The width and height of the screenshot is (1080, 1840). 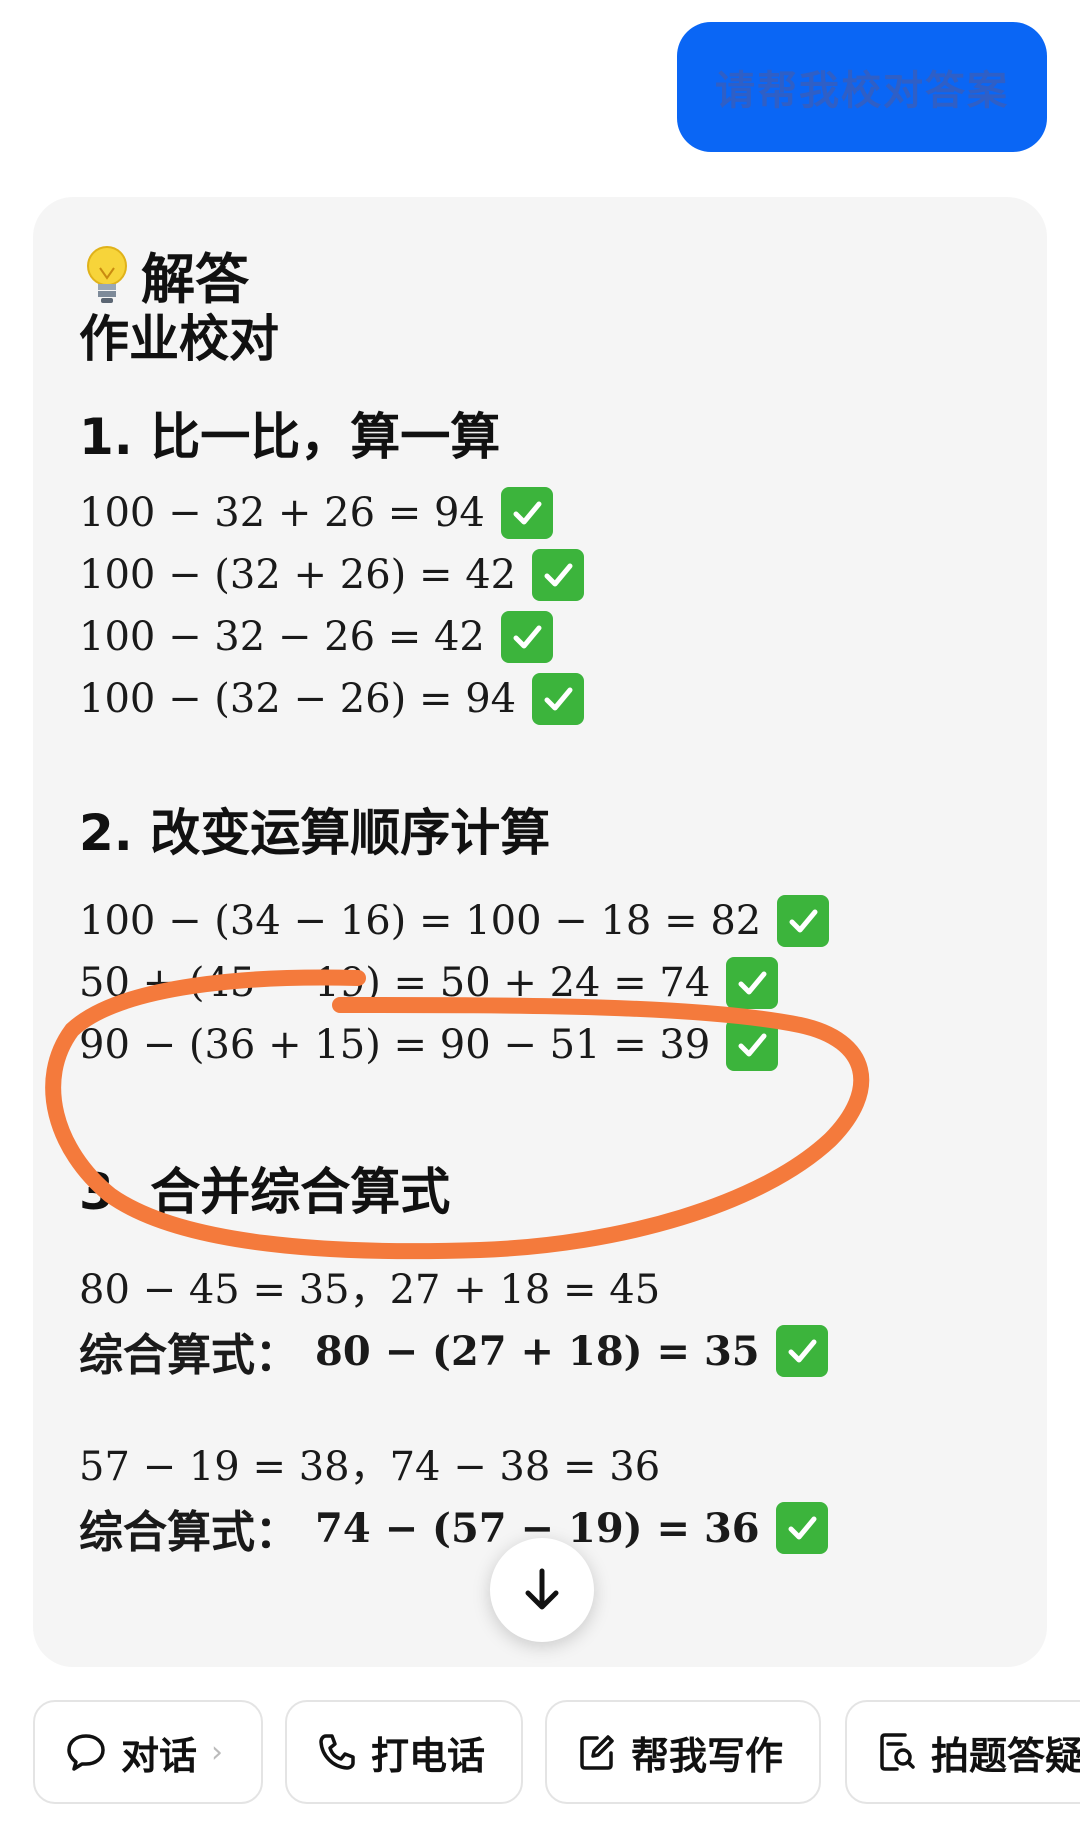 I want to click on step-equation: 80 − 45 = 35，27 + 18 = 45, so click(x=369, y=1286).